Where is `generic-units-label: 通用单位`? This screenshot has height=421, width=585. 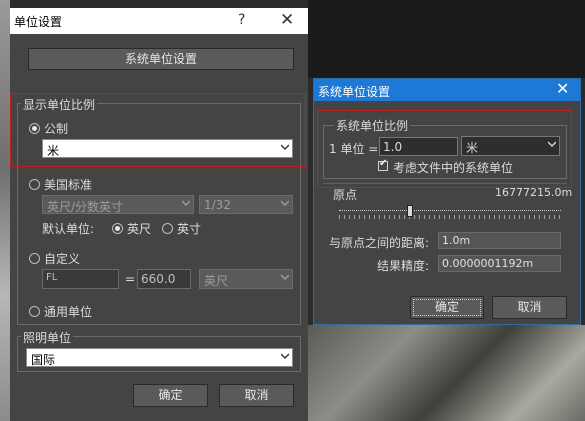 generic-units-label: 通用单位 is located at coordinates (68, 312).